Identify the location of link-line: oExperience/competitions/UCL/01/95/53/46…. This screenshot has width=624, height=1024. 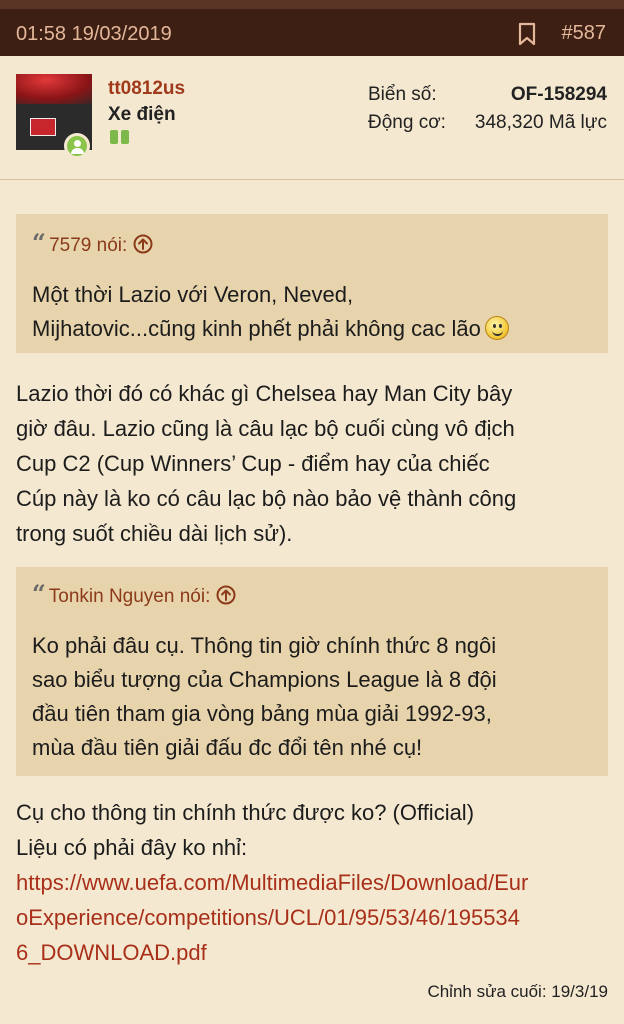
(272, 917).